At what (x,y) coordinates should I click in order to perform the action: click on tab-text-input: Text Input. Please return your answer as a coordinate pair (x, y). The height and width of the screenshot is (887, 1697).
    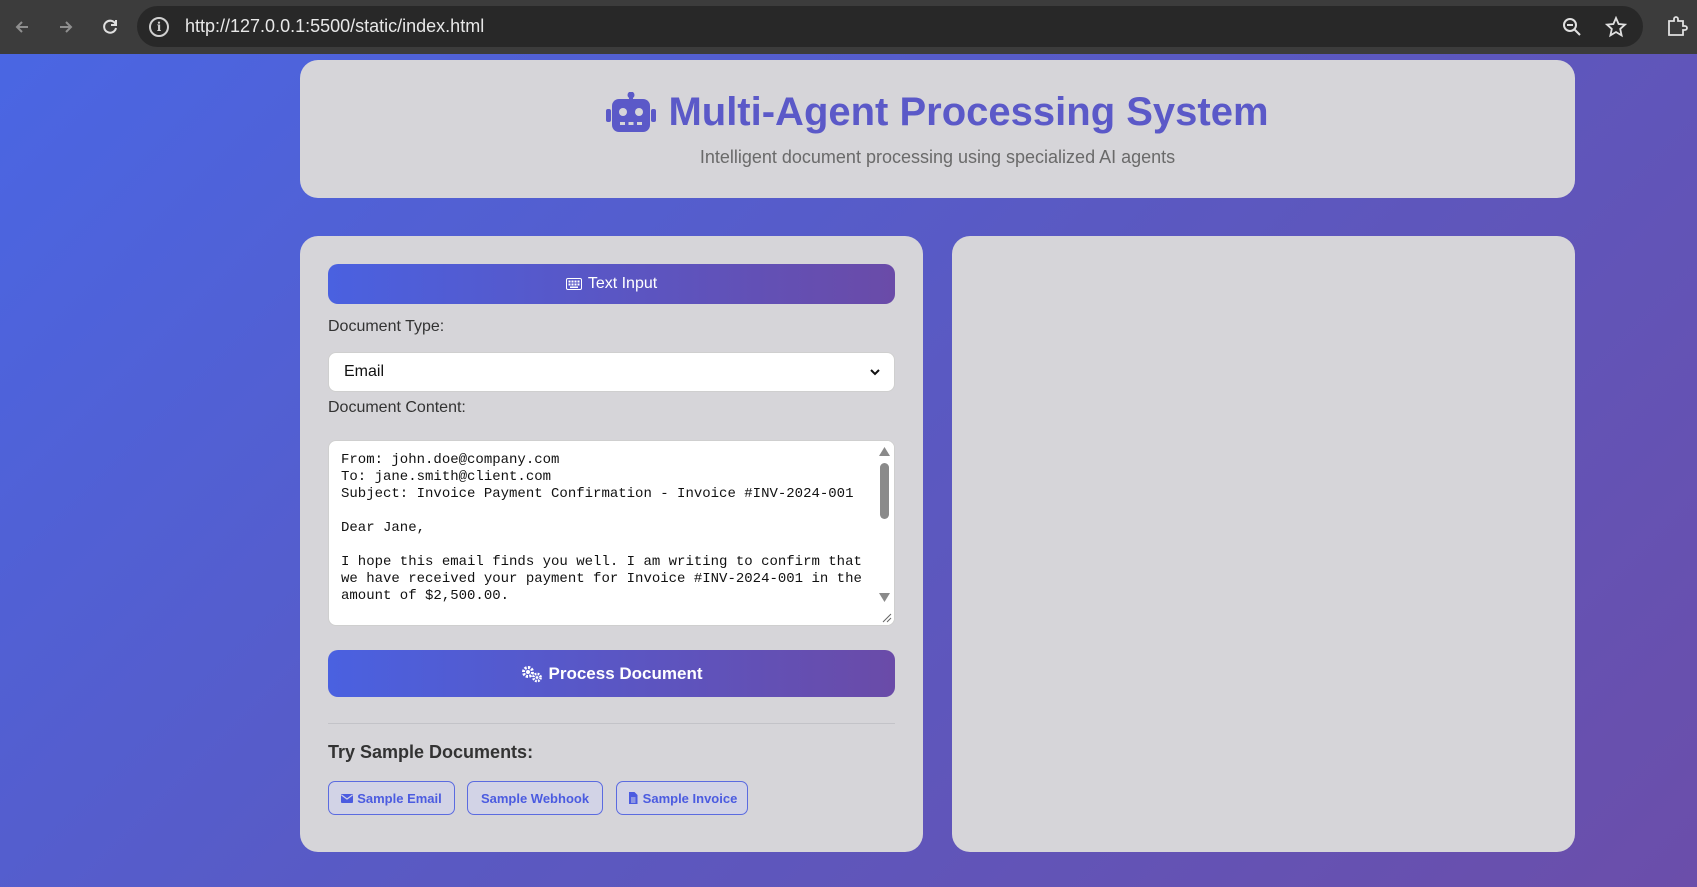
    Looking at the image, I should click on (611, 284).